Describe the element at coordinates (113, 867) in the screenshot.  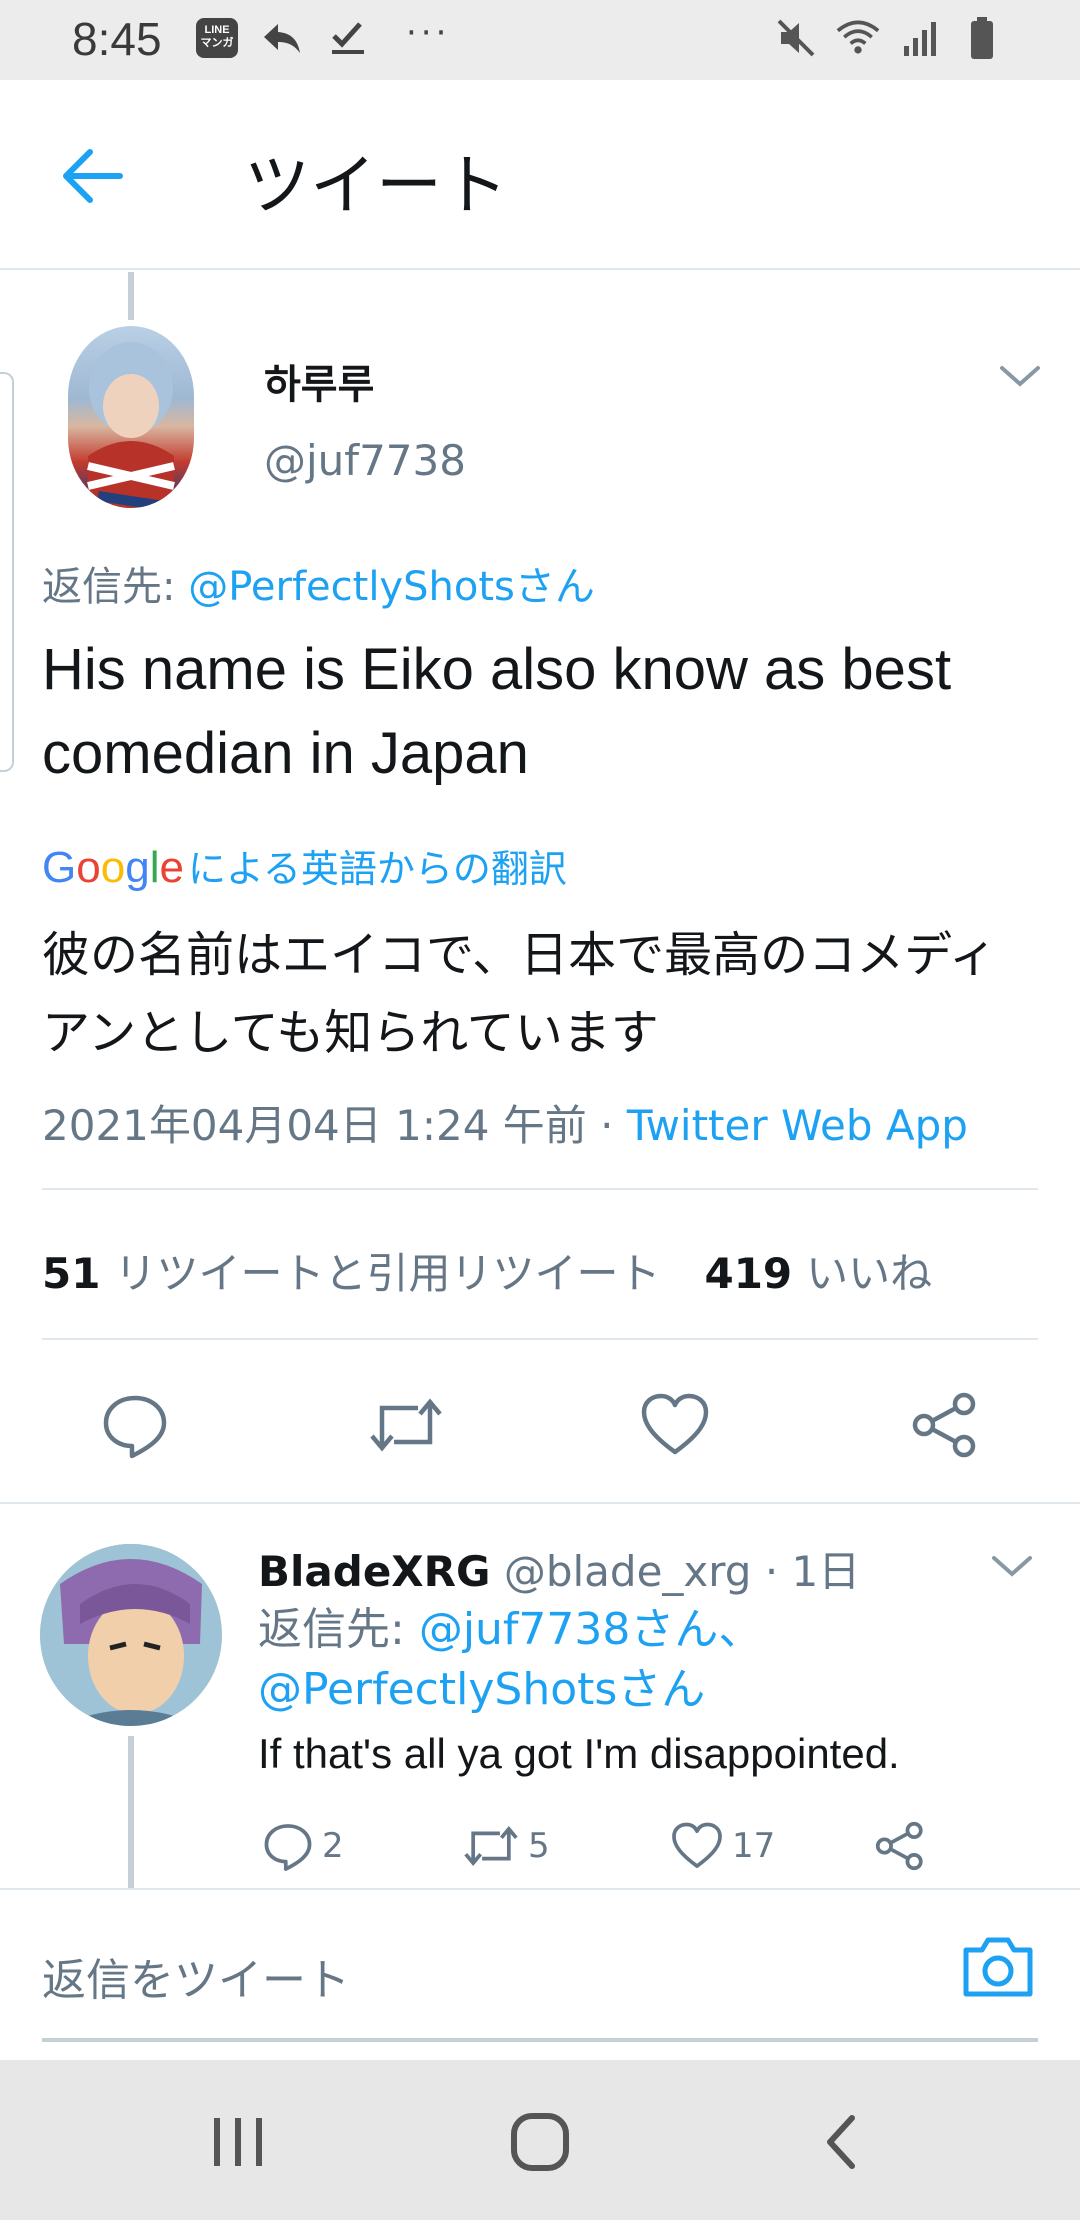
I see `google-logo: Google` at that location.